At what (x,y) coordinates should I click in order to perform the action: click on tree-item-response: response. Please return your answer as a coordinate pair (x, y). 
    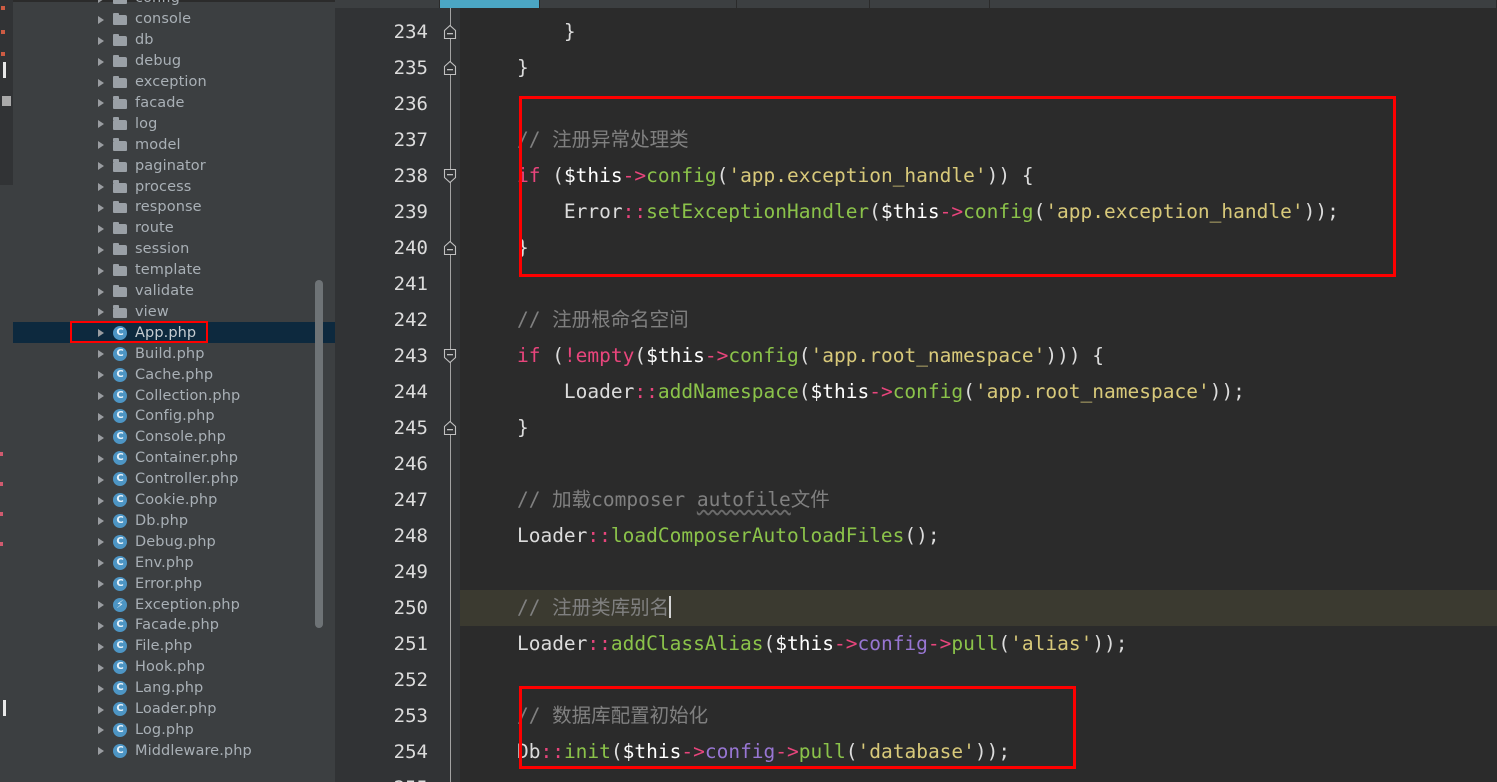
    Looking at the image, I should click on (174, 207).